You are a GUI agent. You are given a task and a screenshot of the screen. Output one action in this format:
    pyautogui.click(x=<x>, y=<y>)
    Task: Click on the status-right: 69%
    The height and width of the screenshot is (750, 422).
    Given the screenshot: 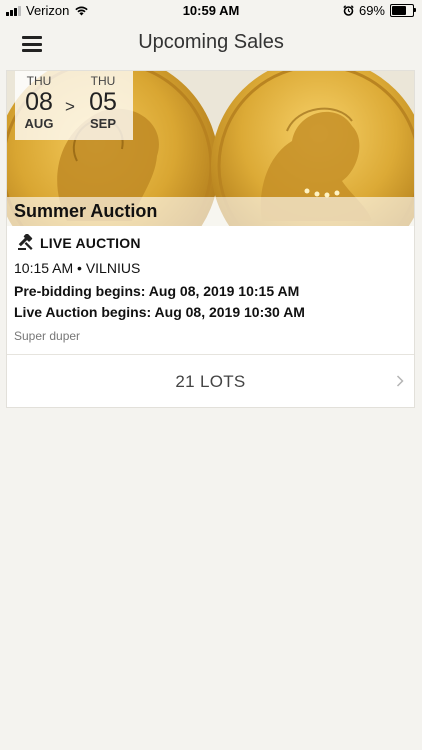 What is the action you would take?
    pyautogui.click(x=379, y=10)
    